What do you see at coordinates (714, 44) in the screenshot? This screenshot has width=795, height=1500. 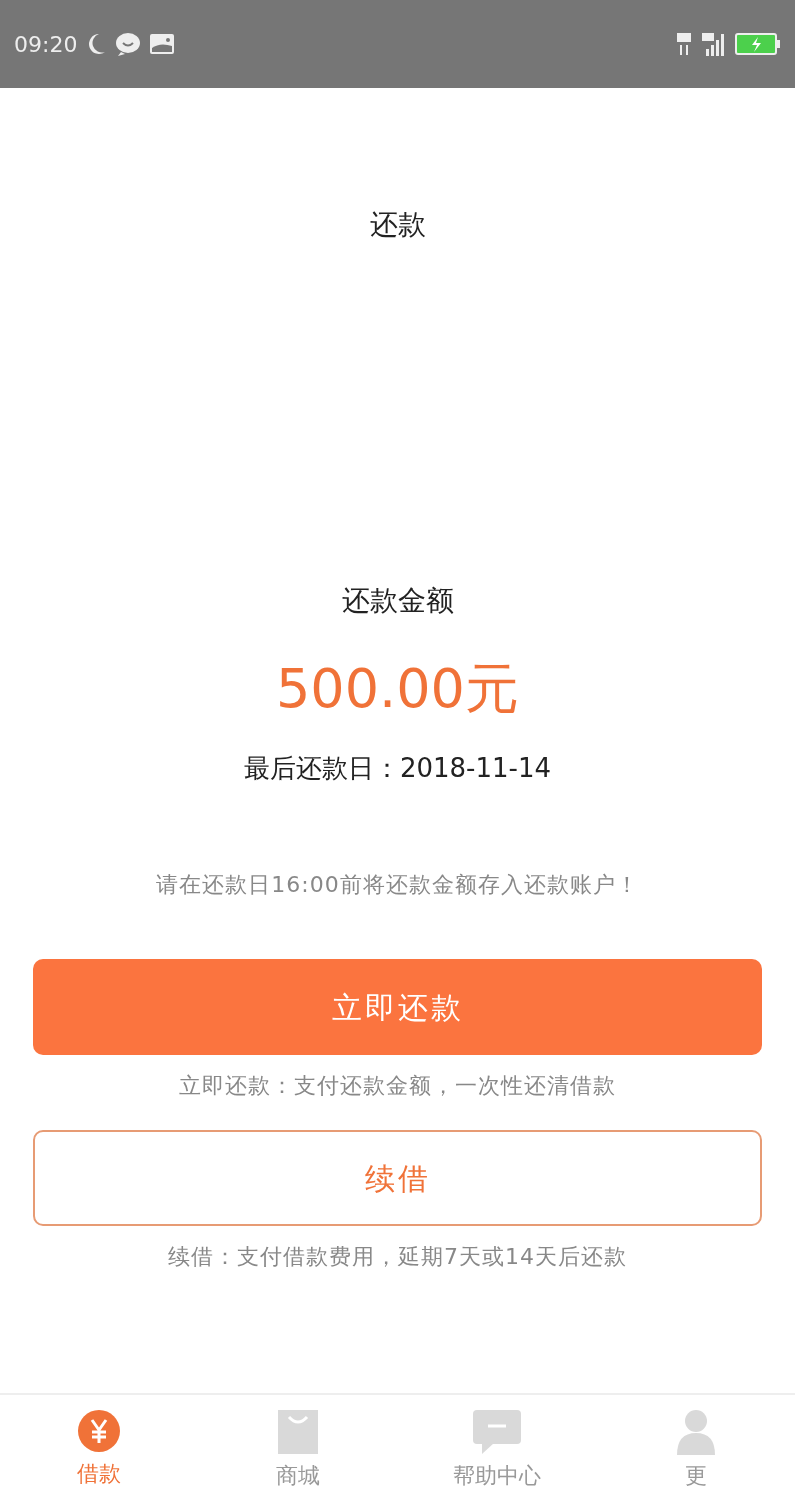 I see `signal-icon` at bounding box center [714, 44].